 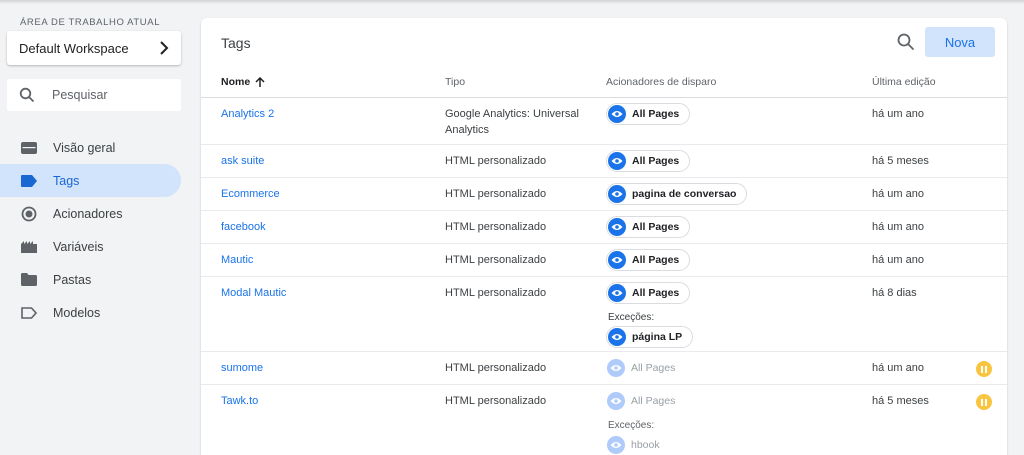 What do you see at coordinates (236, 43) in the screenshot?
I see `page-title: Tags` at bounding box center [236, 43].